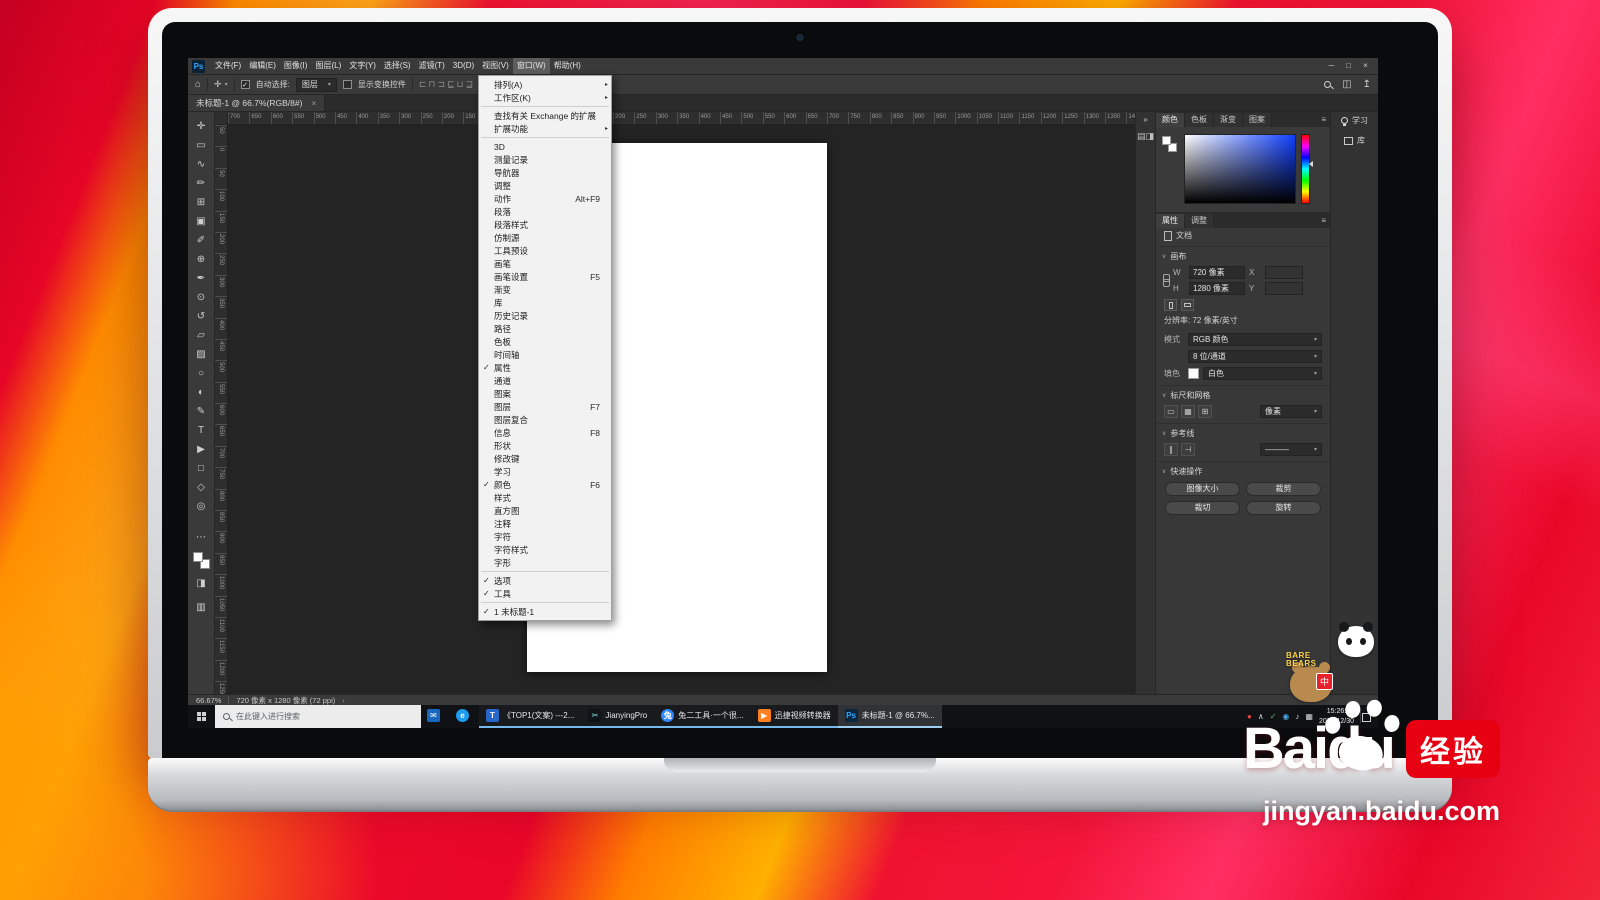 The height and width of the screenshot is (900, 1600). I want to click on window-menu-item: ✓ 颜色 F6, so click(545, 484).